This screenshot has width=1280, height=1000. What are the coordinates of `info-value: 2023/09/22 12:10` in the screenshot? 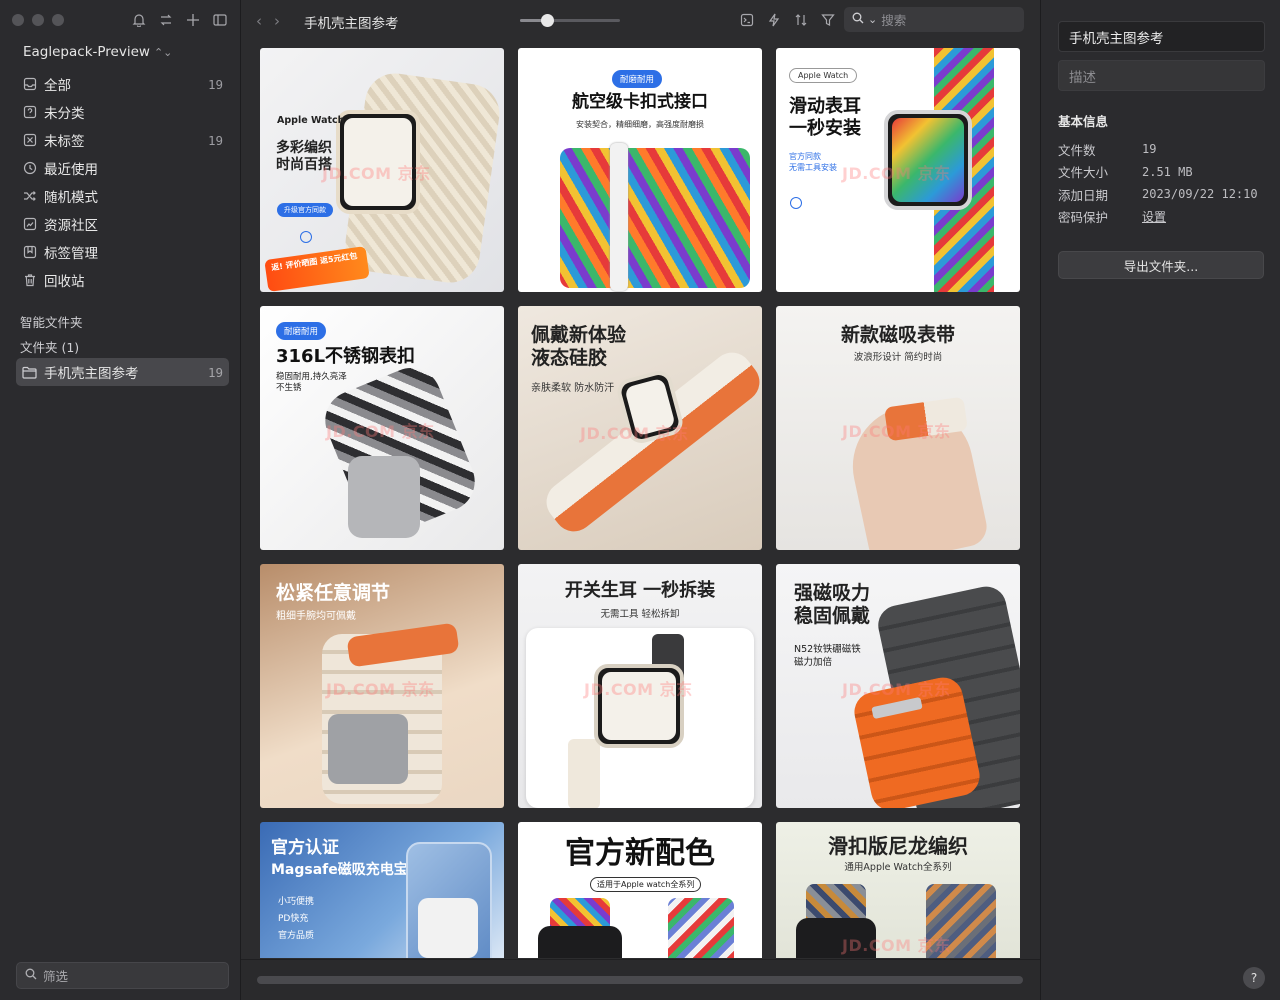 It's located at (1200, 194).